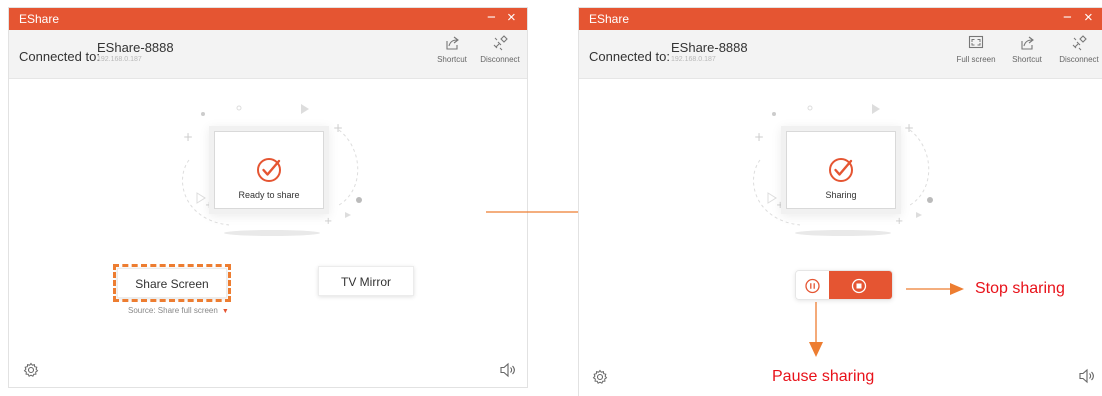 The height and width of the screenshot is (396, 1102). Describe the element at coordinates (935, 289) in the screenshot. I see `stop-annotation-arrow` at that location.